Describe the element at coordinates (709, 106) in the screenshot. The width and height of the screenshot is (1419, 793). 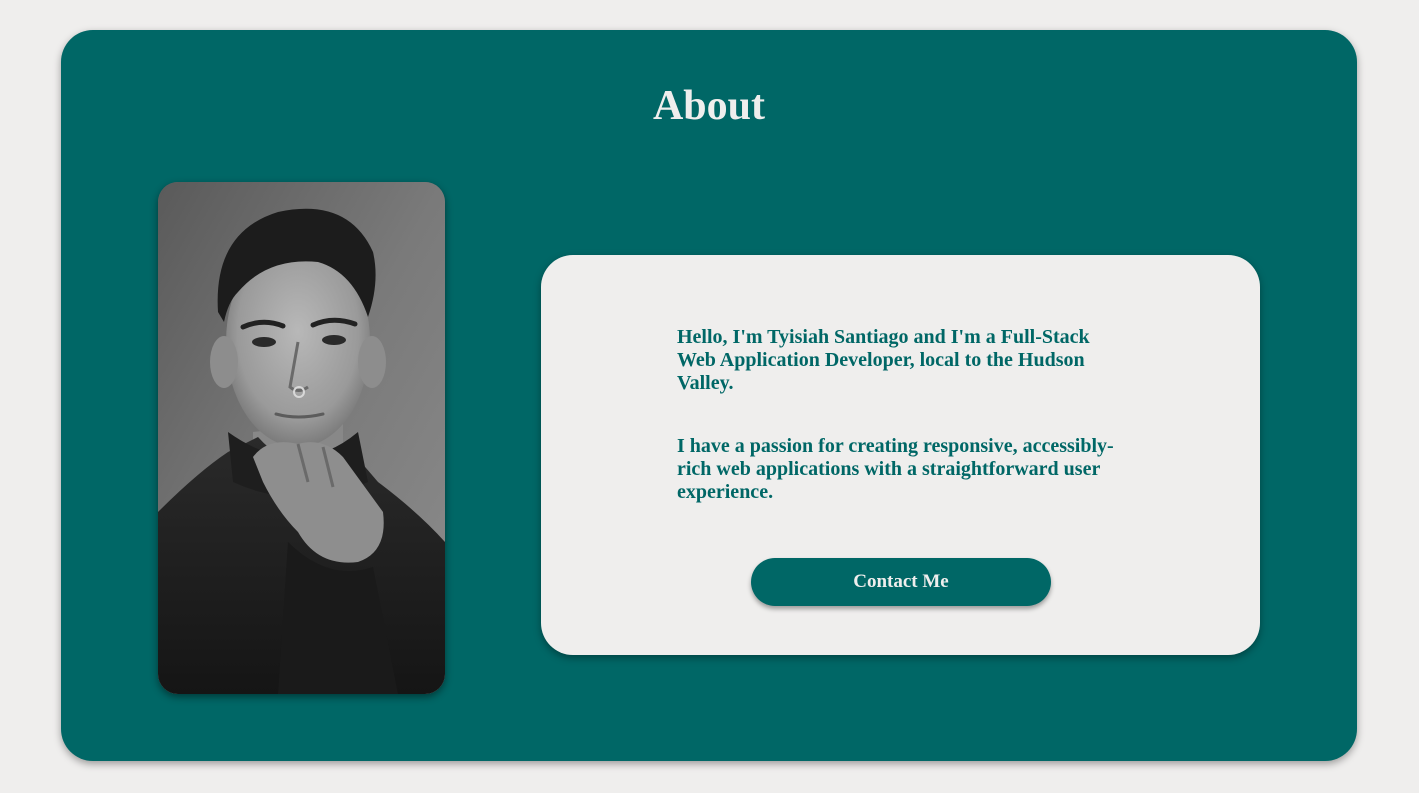
I see `page-title: About` at that location.